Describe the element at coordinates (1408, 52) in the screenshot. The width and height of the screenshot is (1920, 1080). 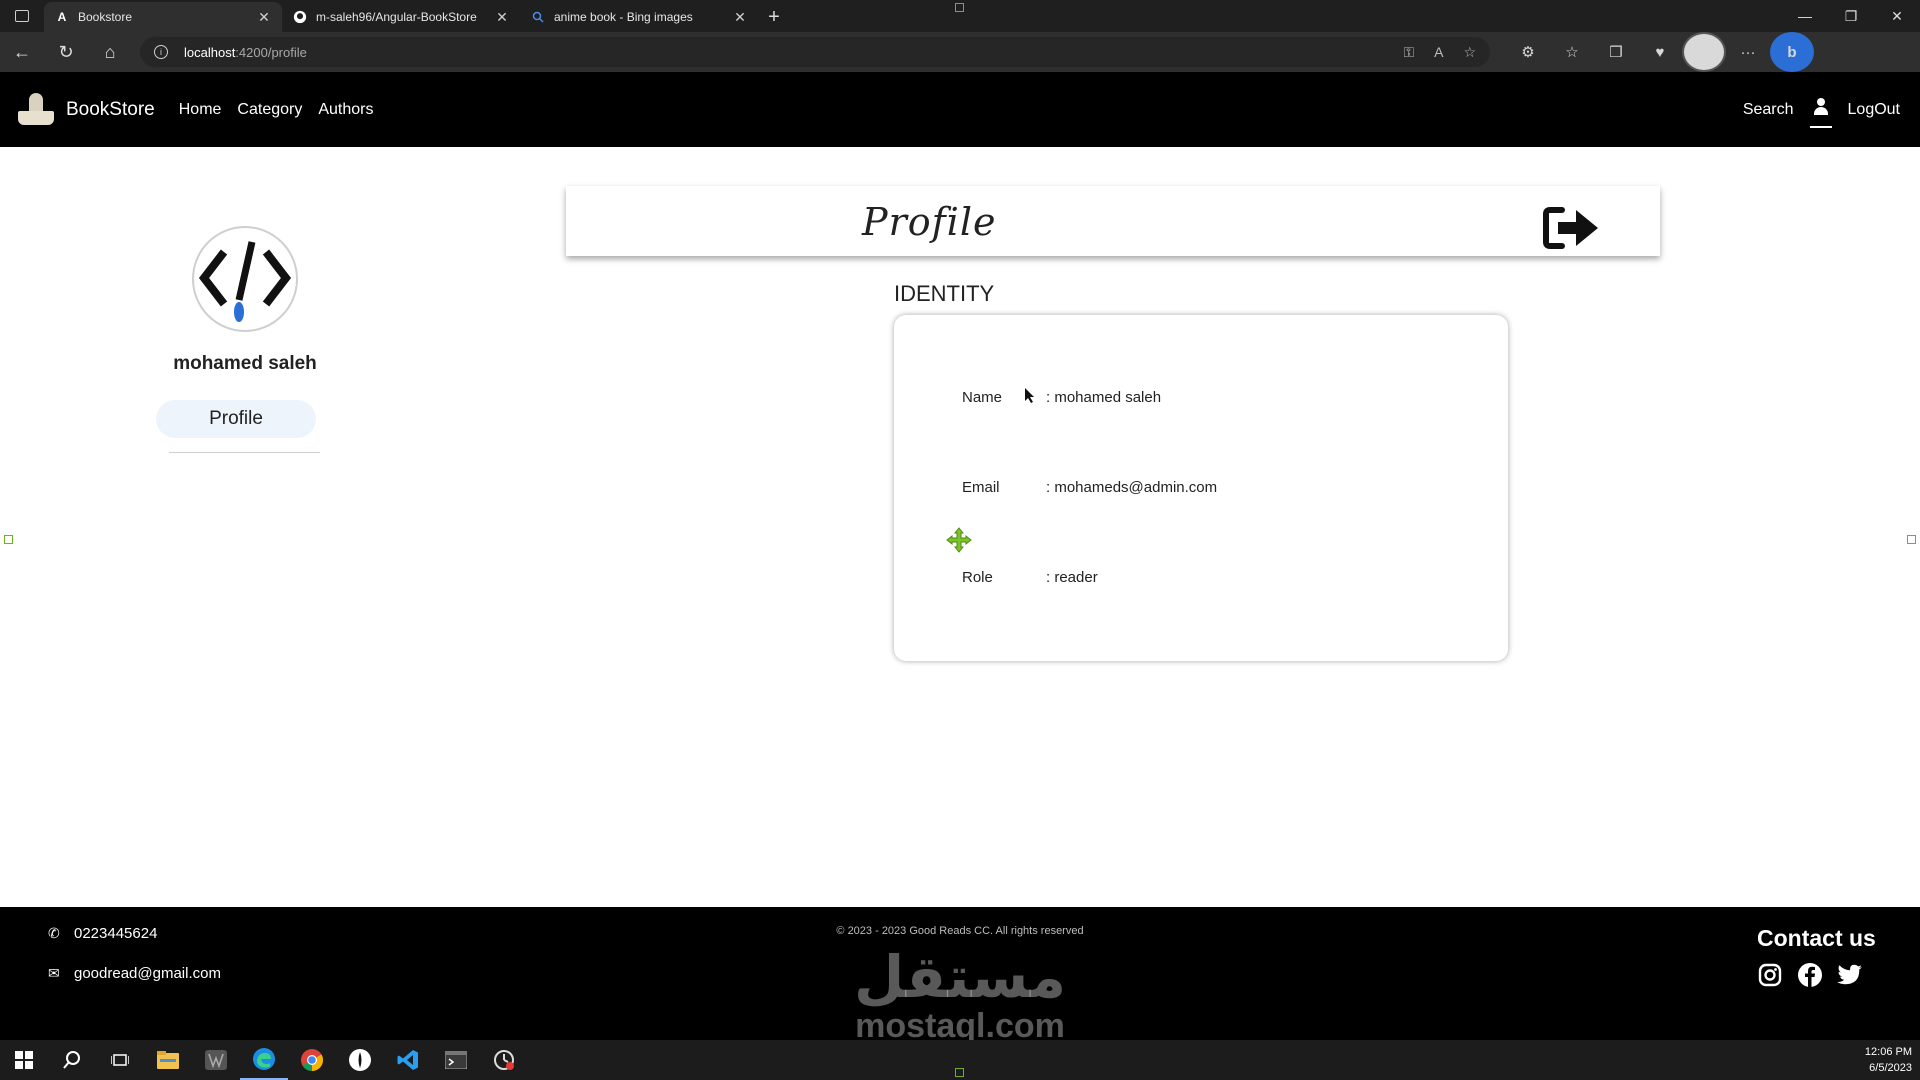
I see `key-icon: ⚿` at that location.